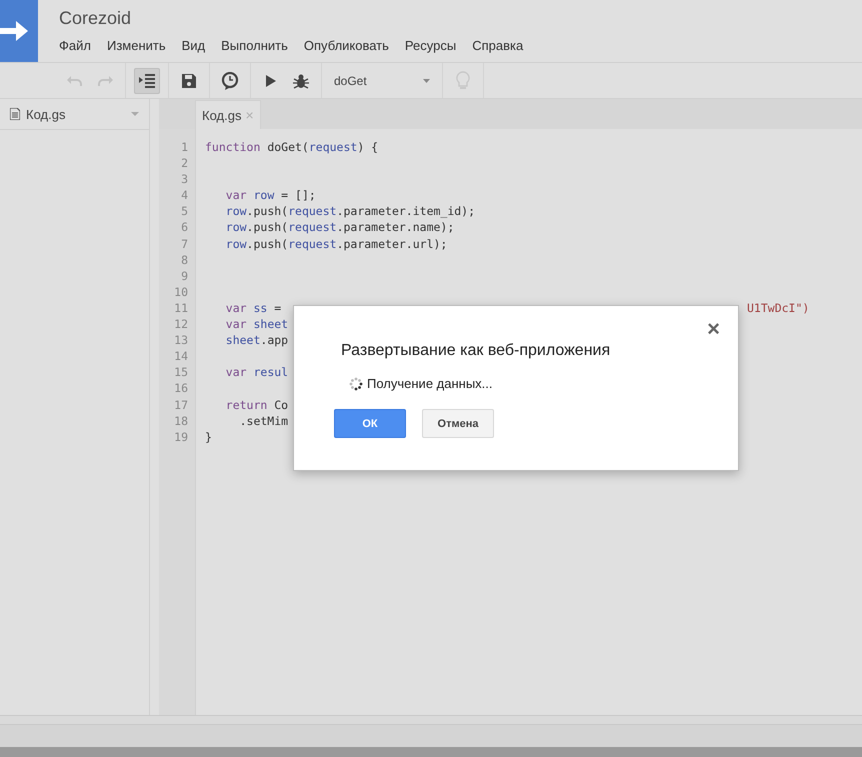  I want to click on menu-item: Опубликовать, so click(346, 45).